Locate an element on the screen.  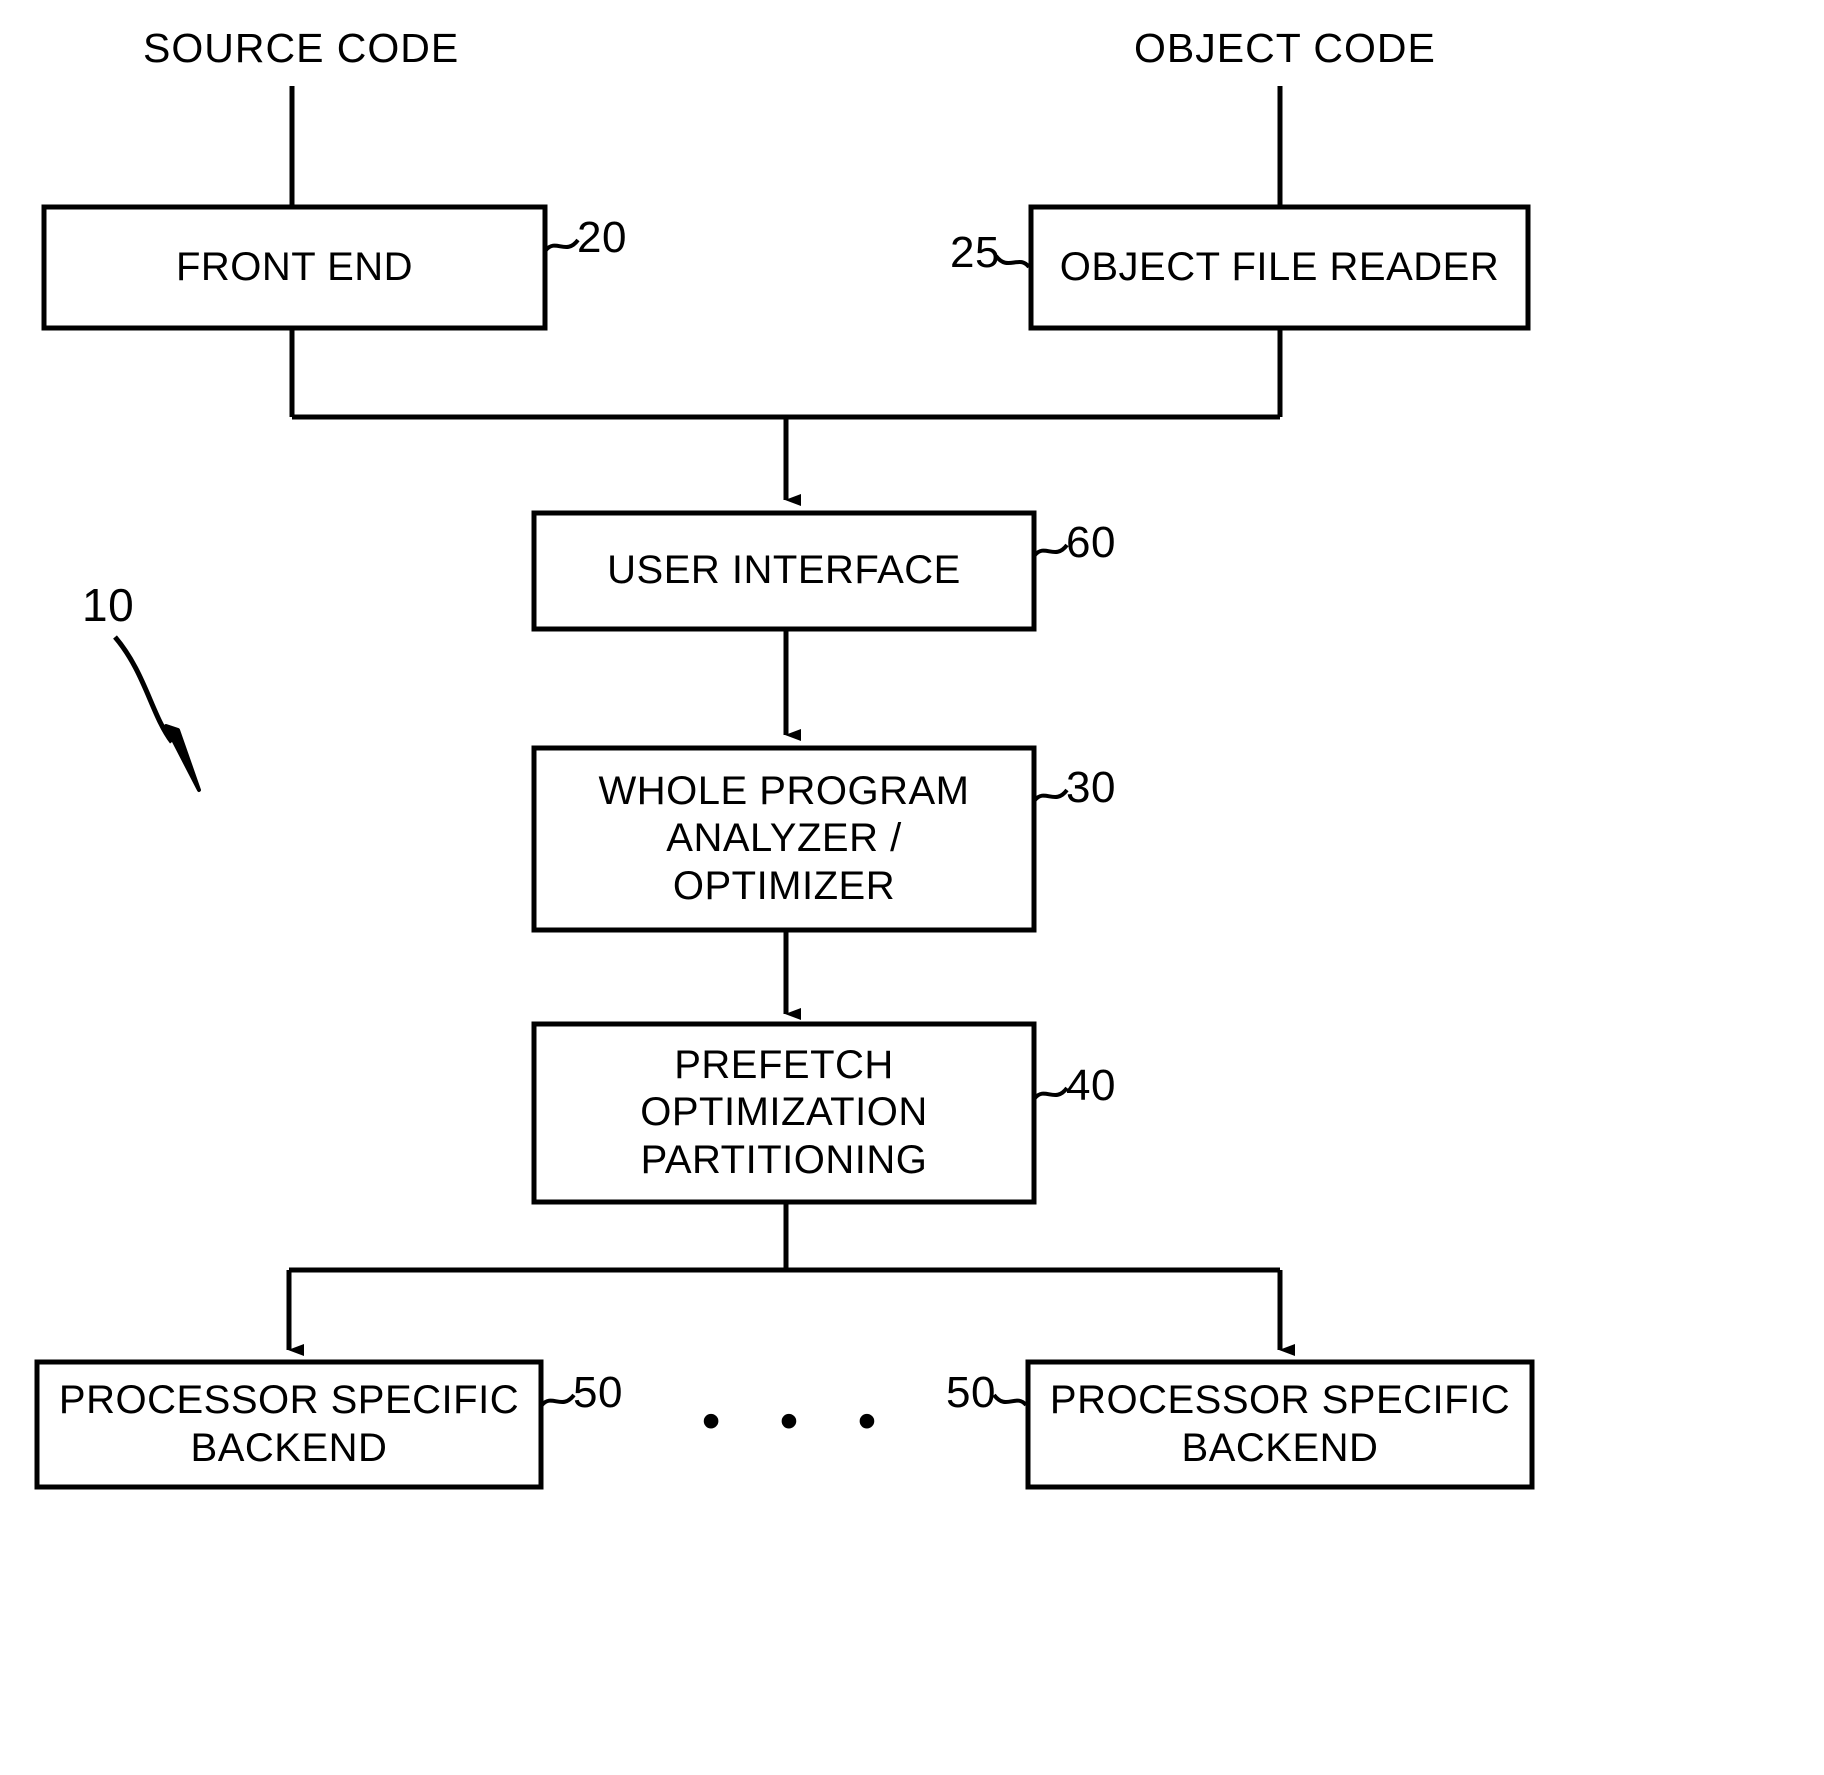
reference-numeral-60: 60 is located at coordinates (1091, 542).